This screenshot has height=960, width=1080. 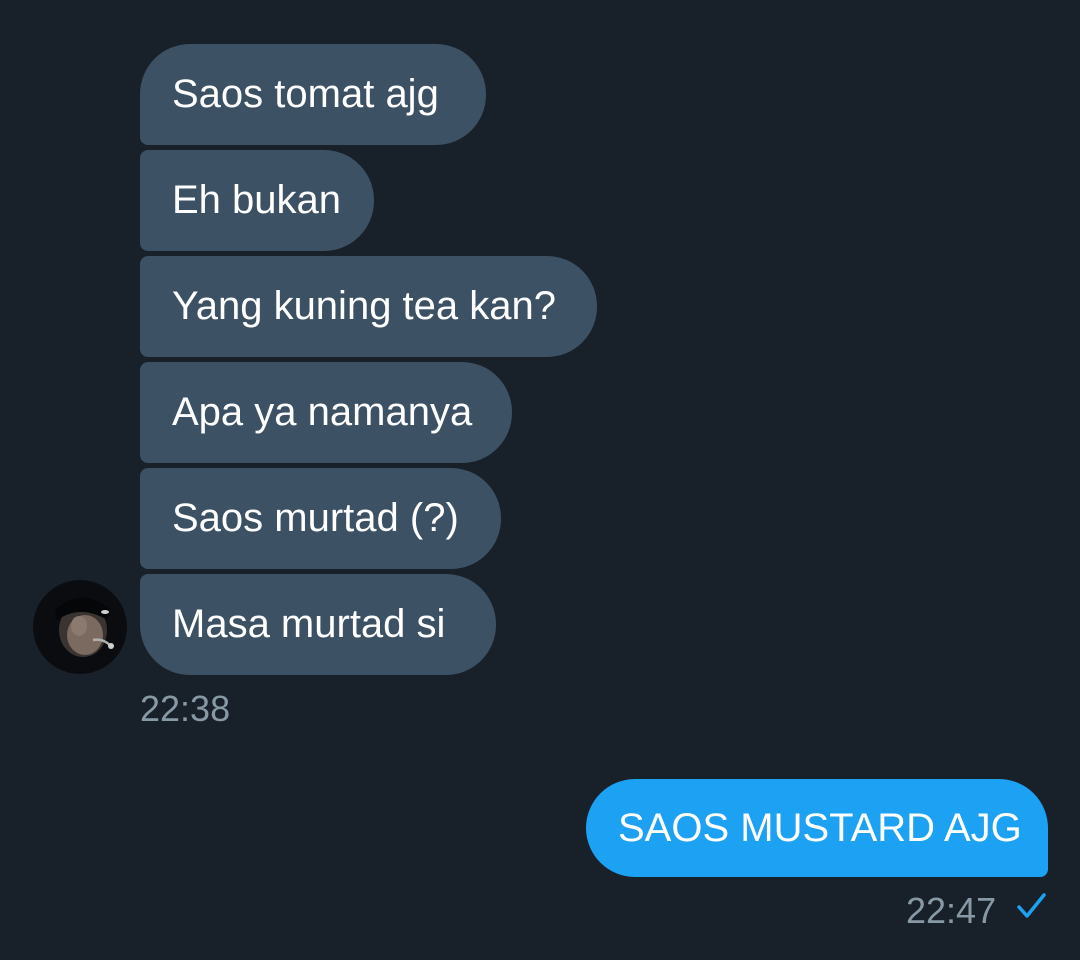 I want to click on message-bubble-sent: SAOS MUSTARD AJG, so click(x=817, y=828).